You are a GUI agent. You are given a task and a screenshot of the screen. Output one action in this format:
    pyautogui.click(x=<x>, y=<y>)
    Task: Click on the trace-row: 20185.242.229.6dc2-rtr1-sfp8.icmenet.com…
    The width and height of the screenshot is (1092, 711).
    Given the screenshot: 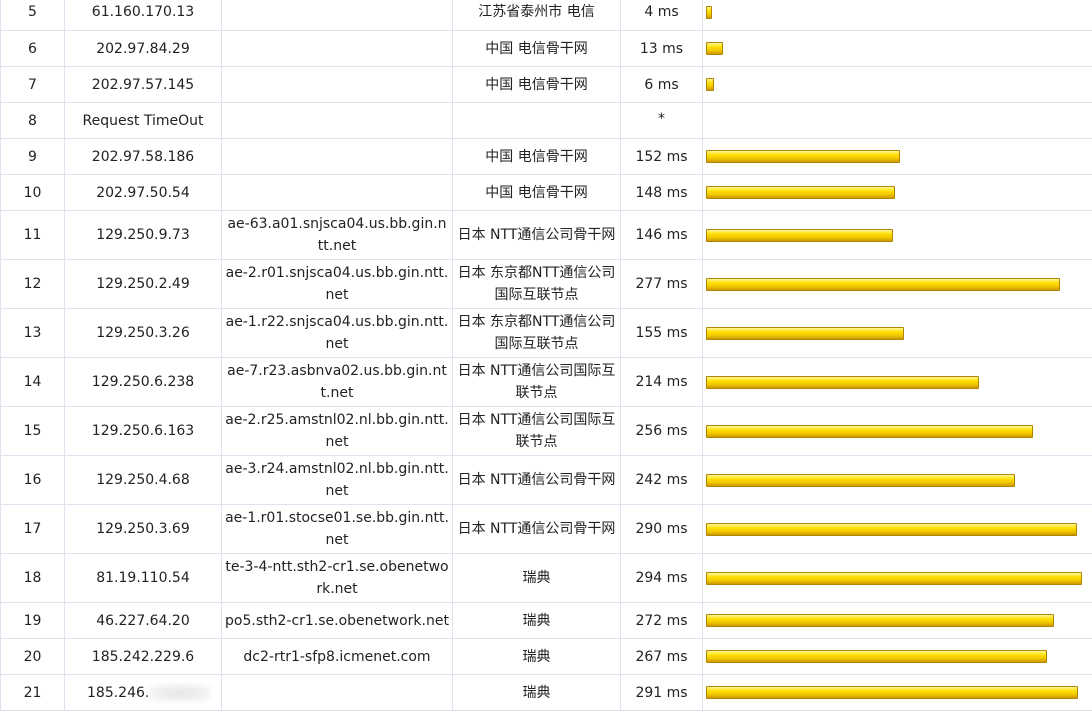 What is the action you would take?
    pyautogui.click(x=546, y=657)
    